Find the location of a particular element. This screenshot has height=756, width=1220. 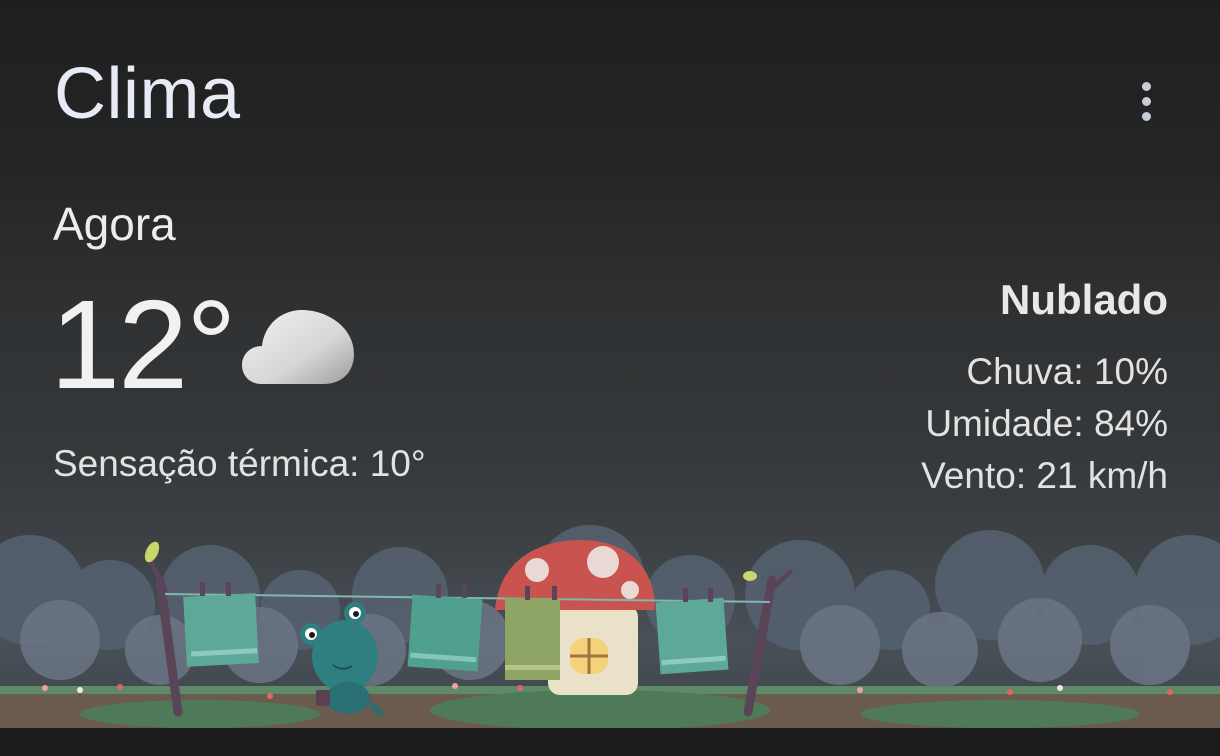

humidity-text: Umidade: 84% is located at coordinates (1046, 423).